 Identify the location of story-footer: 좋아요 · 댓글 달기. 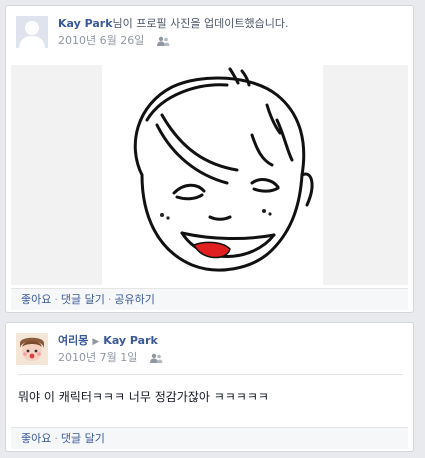
(209, 438).